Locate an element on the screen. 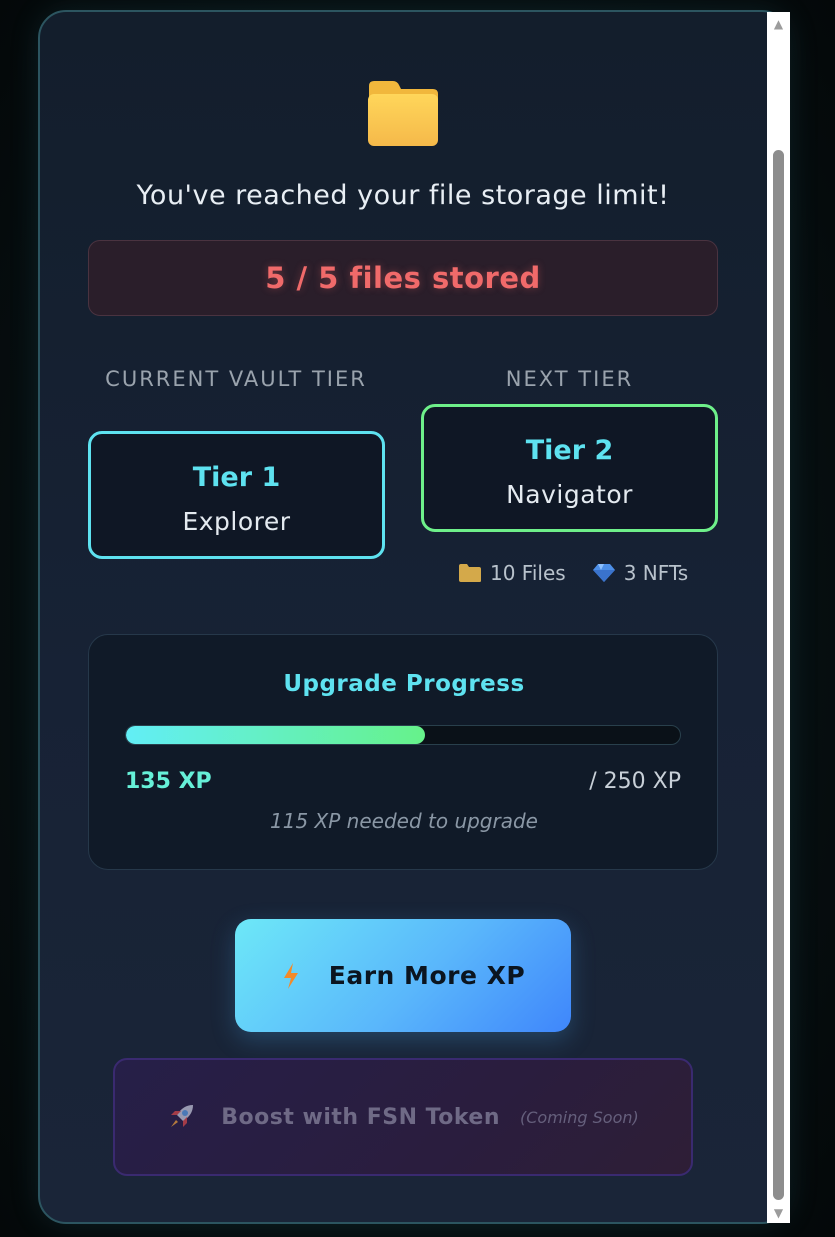  next-tier-number: Tier 2 is located at coordinates (569, 450).